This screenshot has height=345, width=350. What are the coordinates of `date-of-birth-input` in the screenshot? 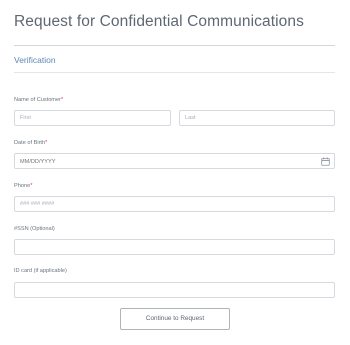 It's located at (168, 161).